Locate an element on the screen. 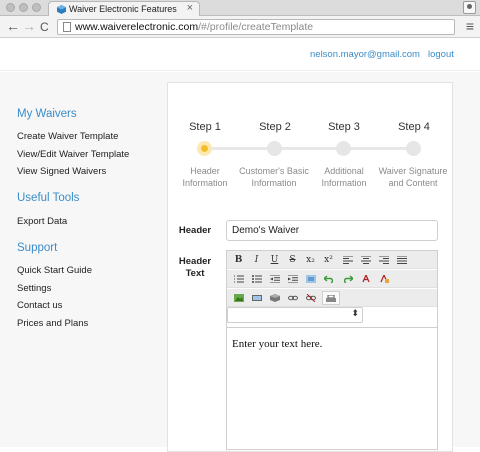 Image resolution: width=480 pixels, height=452 pixels. page-icon is located at coordinates (67, 27).